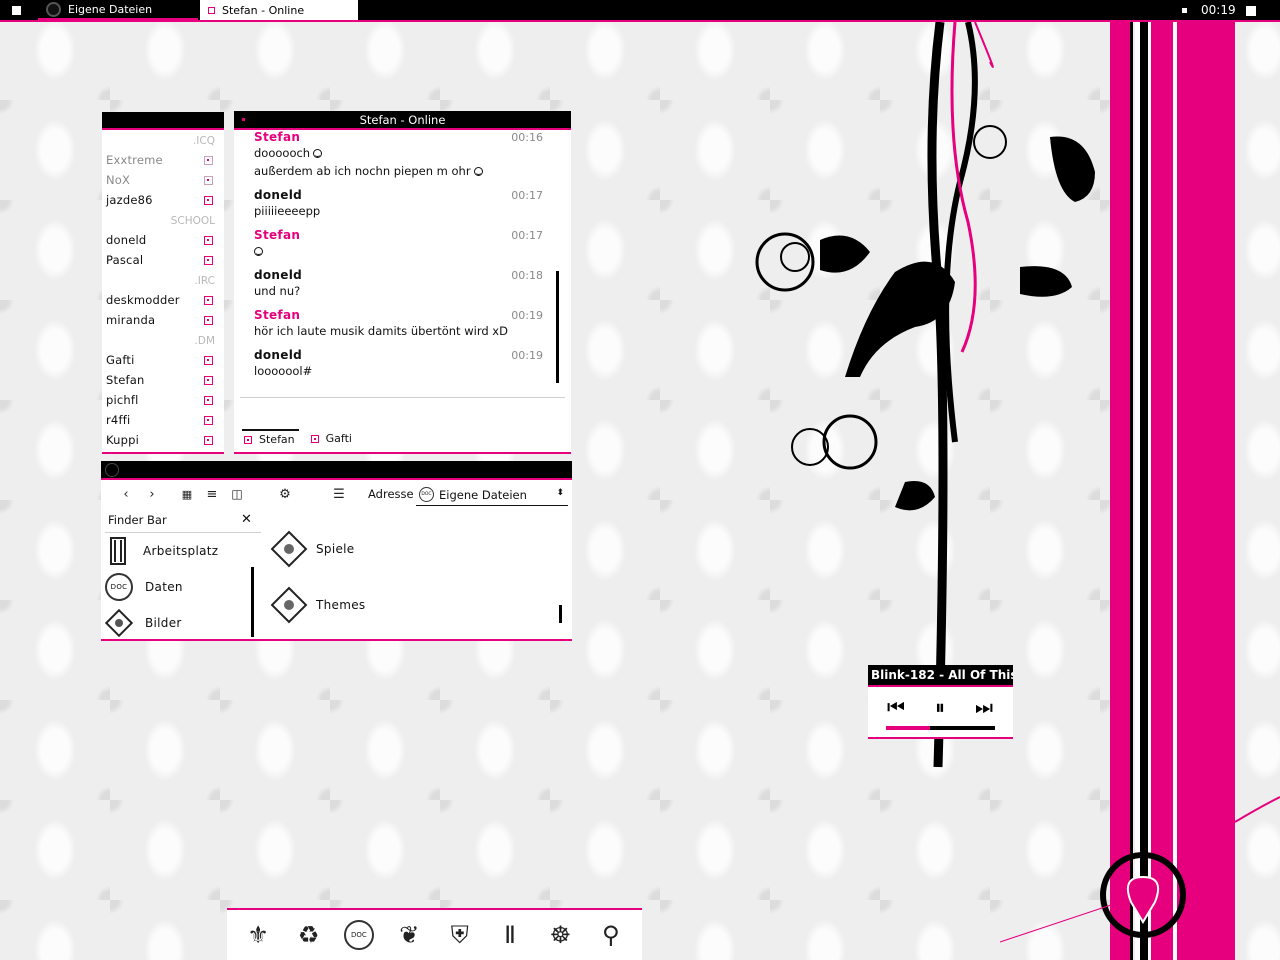 This screenshot has height=960, width=1280. What do you see at coordinates (277, 439) in the screenshot?
I see `tab-label: Stefan` at bounding box center [277, 439].